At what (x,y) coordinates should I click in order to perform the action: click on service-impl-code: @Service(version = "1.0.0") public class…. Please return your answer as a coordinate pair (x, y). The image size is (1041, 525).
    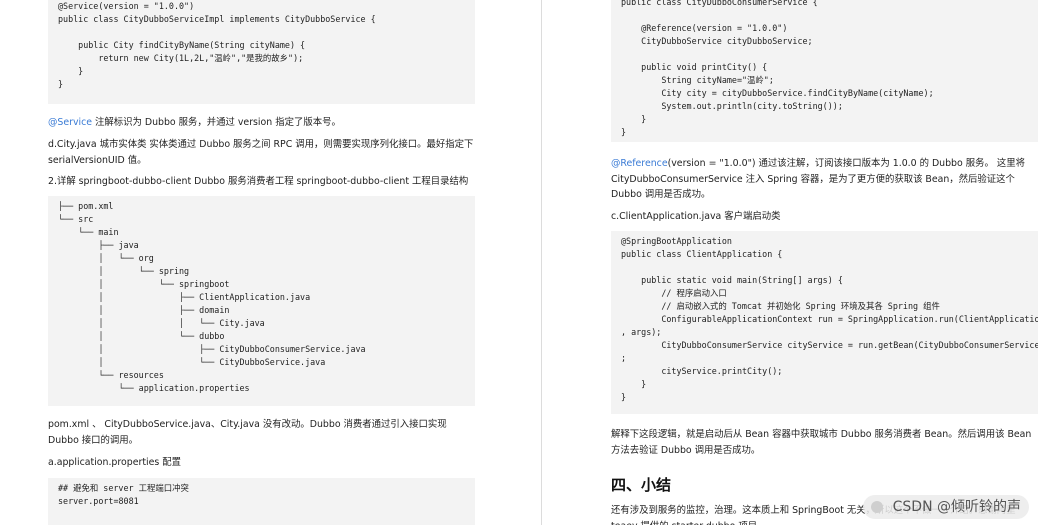
    Looking at the image, I should click on (217, 45).